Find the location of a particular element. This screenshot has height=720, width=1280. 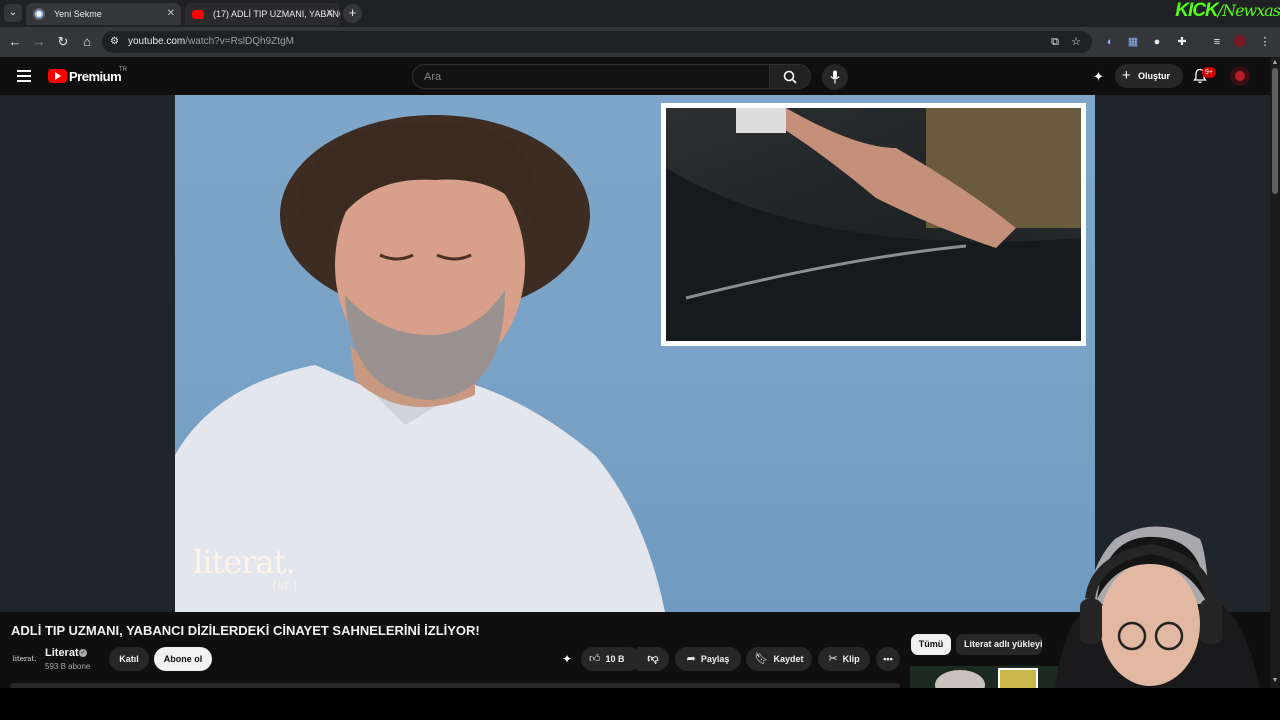

extension-circle-icon: ● is located at coordinates (1157, 42).